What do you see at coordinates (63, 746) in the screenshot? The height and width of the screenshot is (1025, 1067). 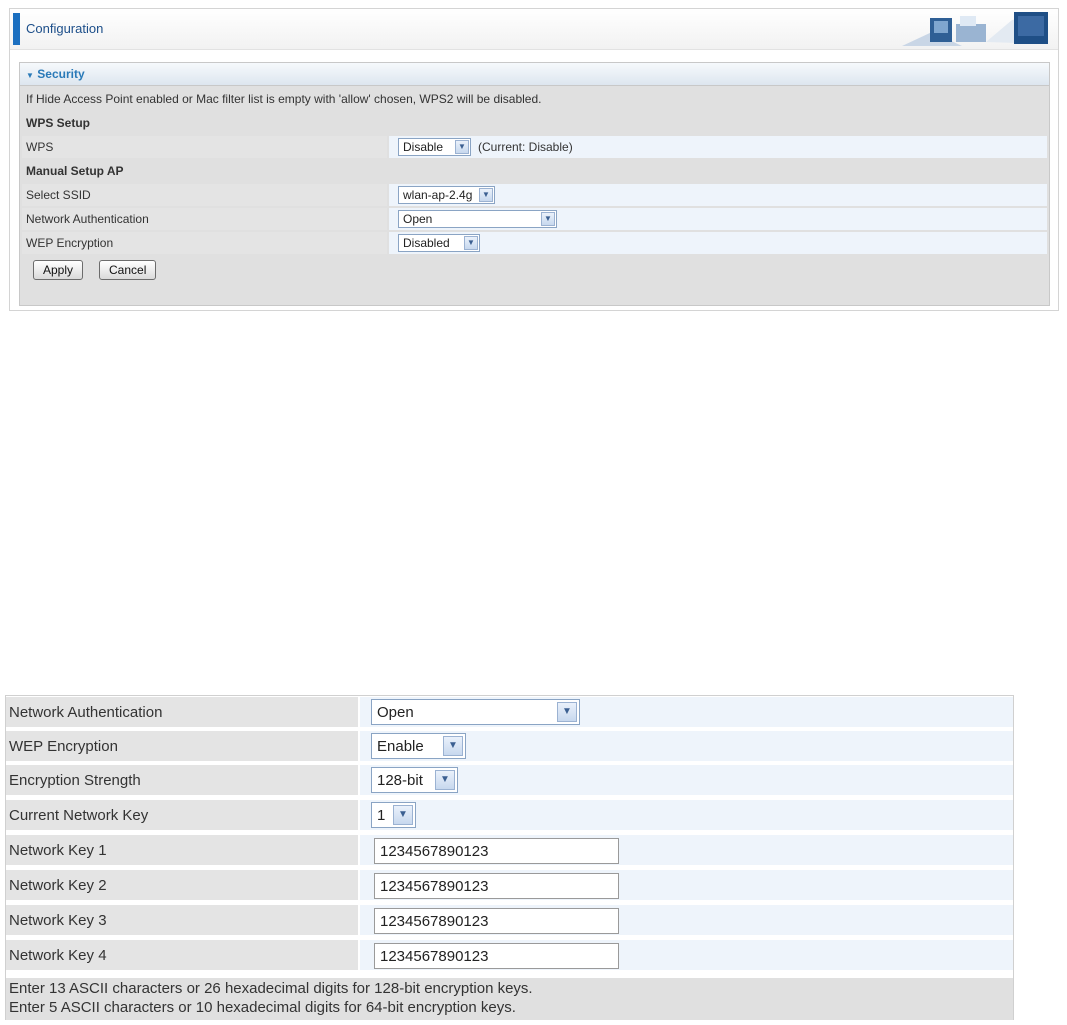 I see `wep-encryption-label: WEP Encryption` at bounding box center [63, 746].